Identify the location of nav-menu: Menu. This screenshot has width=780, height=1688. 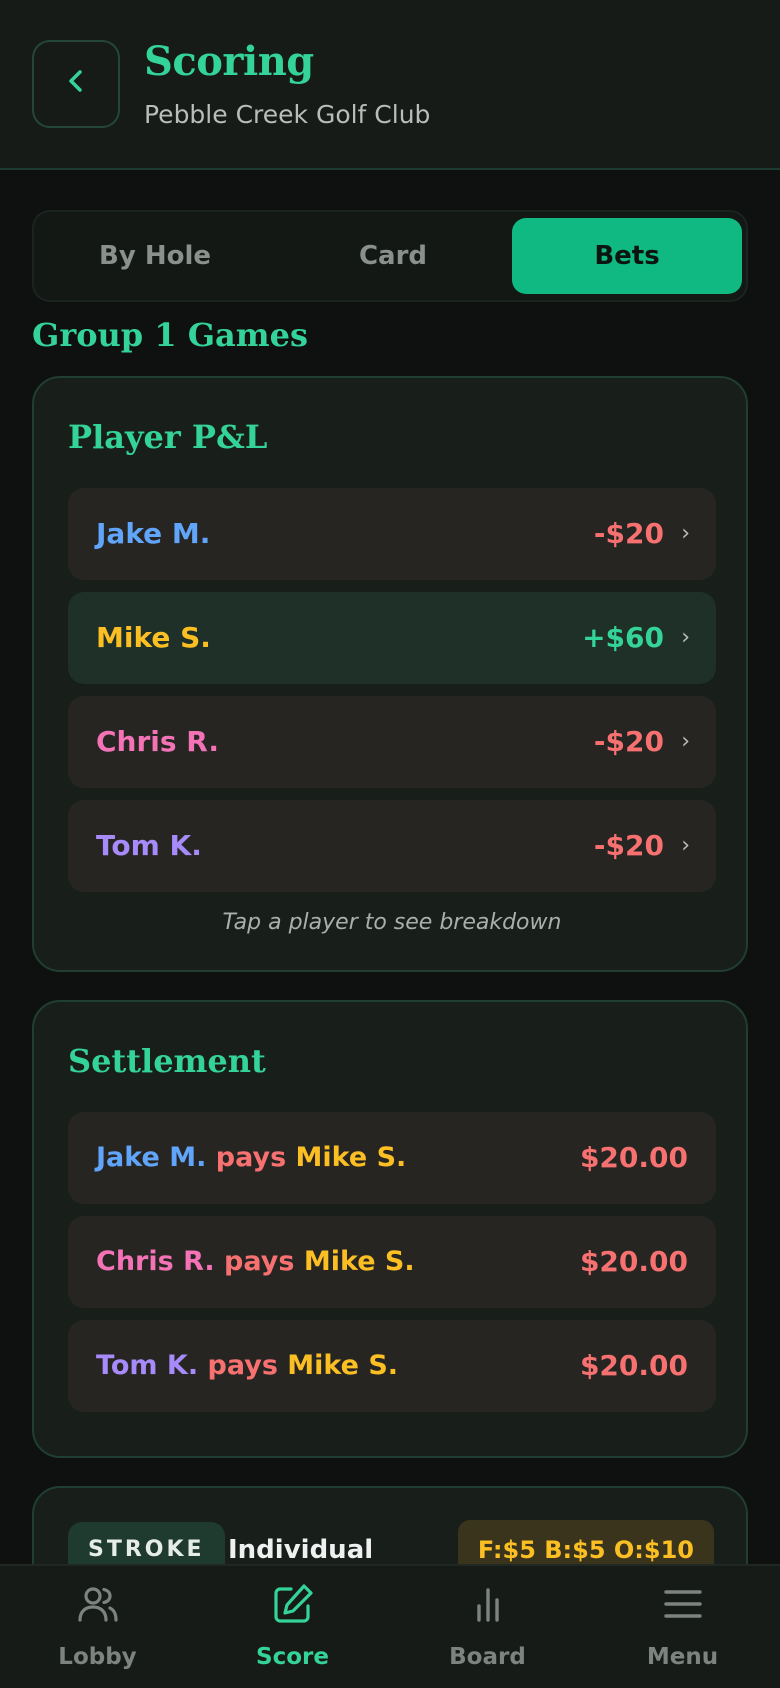
(682, 1627).